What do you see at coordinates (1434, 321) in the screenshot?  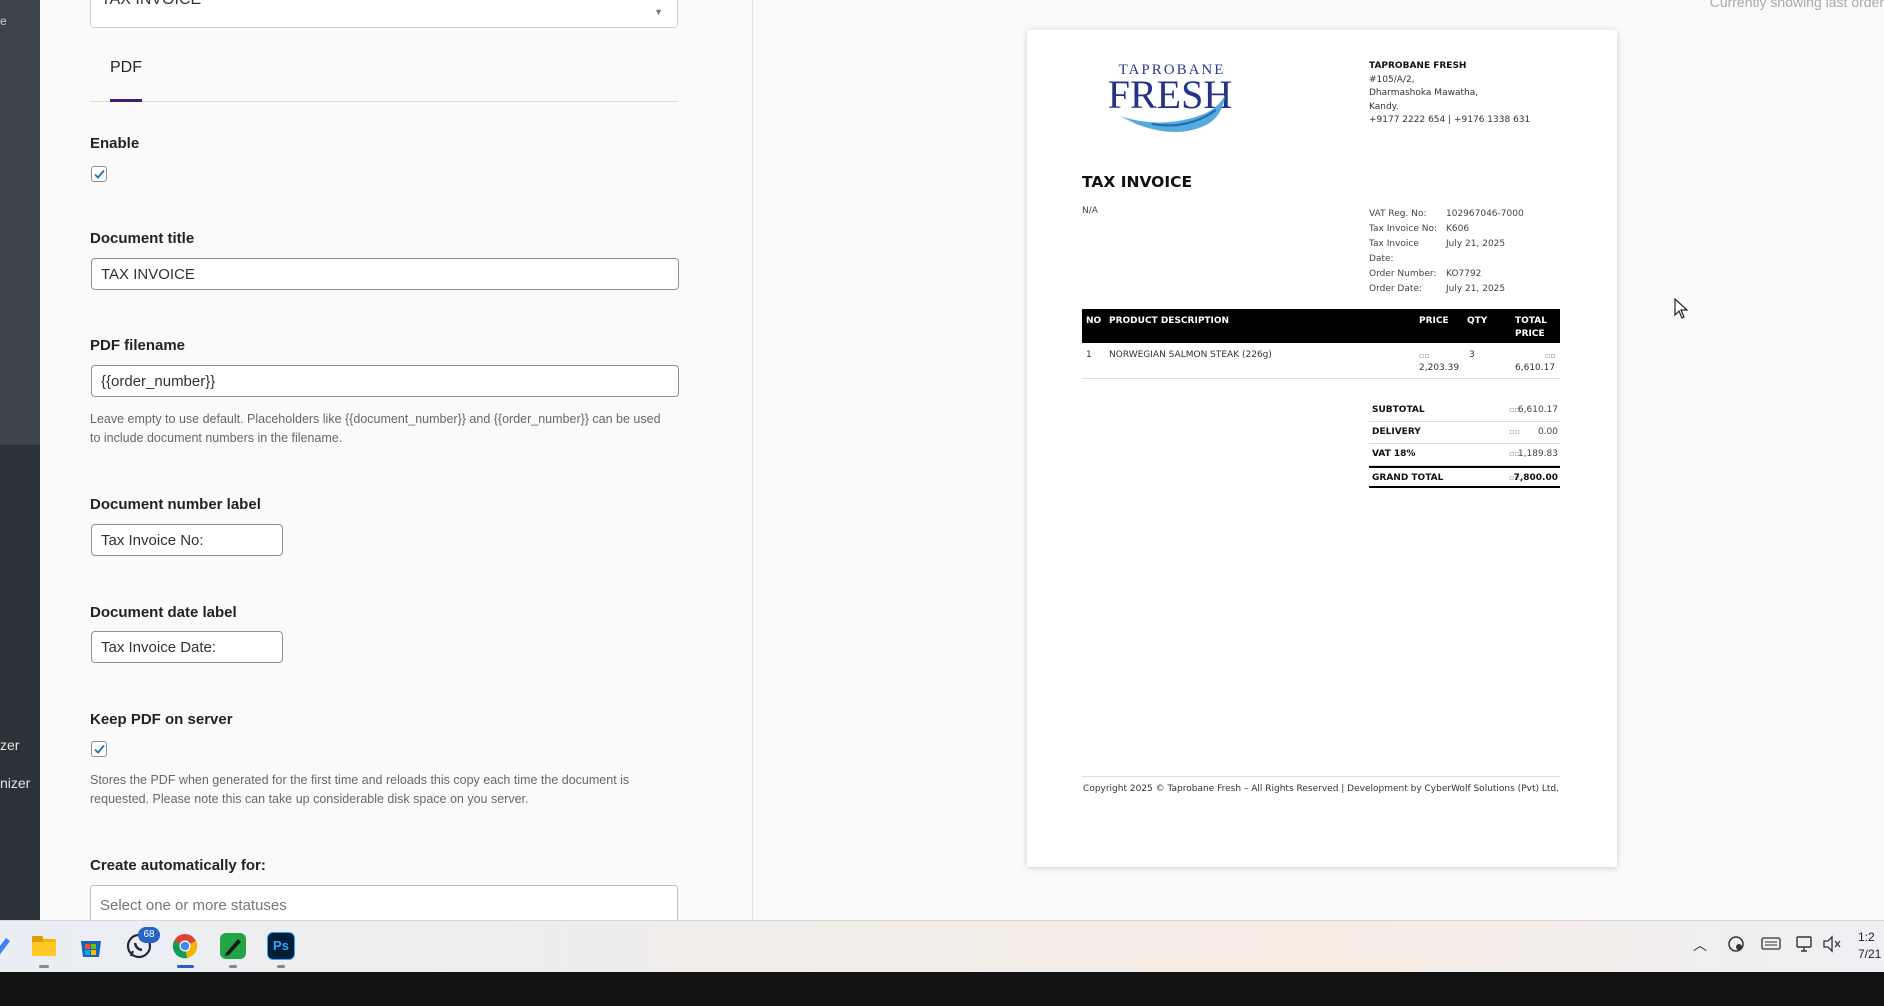 I see `header-price: PRICE` at bounding box center [1434, 321].